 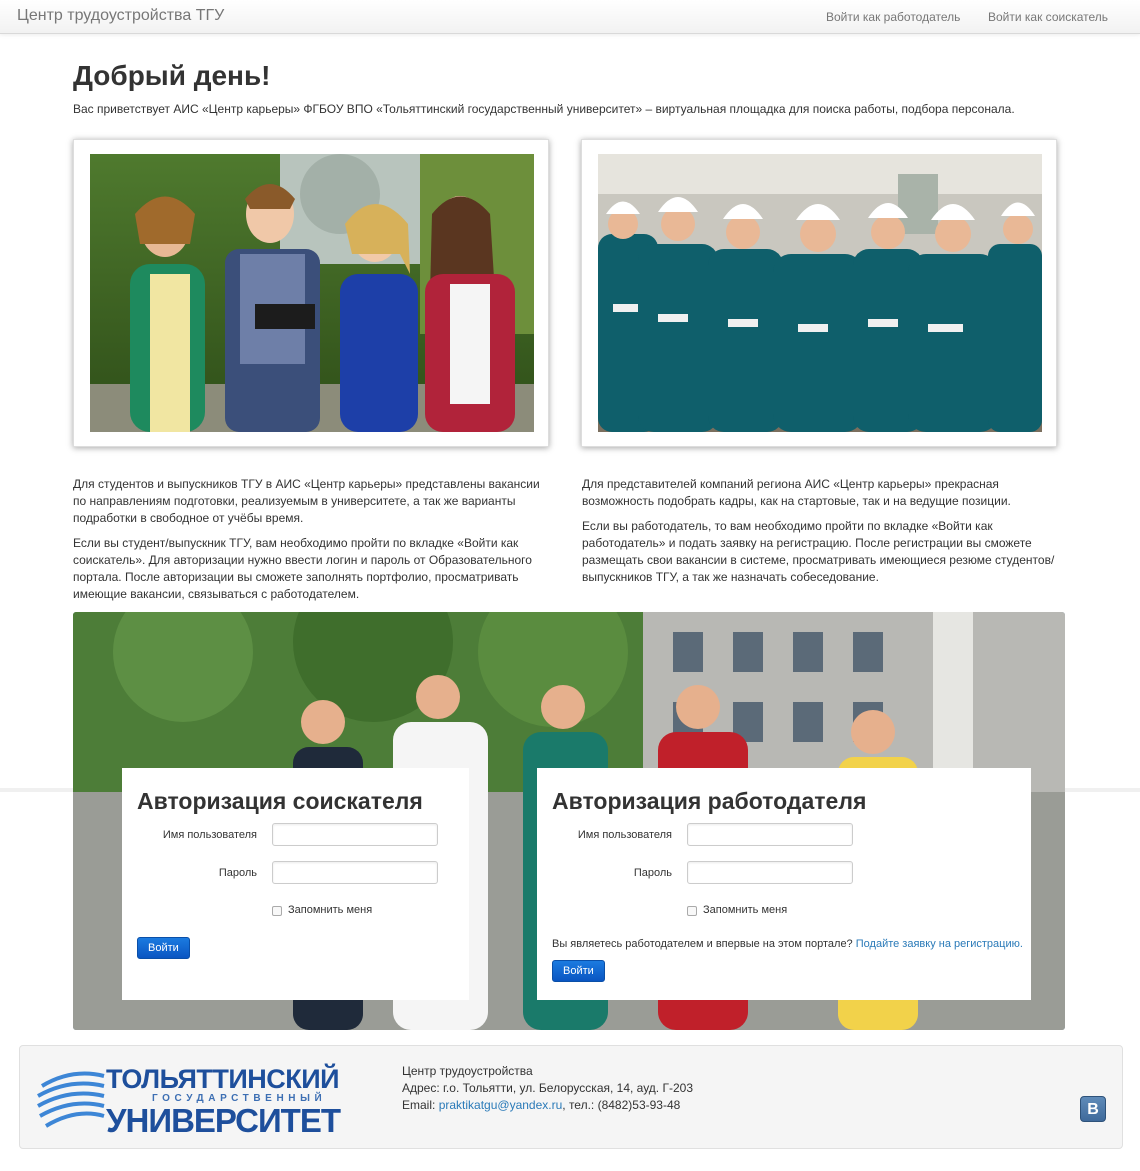 What do you see at coordinates (709, 801) in the screenshot?
I see `employer-login-title: Авторизация работодателя` at bounding box center [709, 801].